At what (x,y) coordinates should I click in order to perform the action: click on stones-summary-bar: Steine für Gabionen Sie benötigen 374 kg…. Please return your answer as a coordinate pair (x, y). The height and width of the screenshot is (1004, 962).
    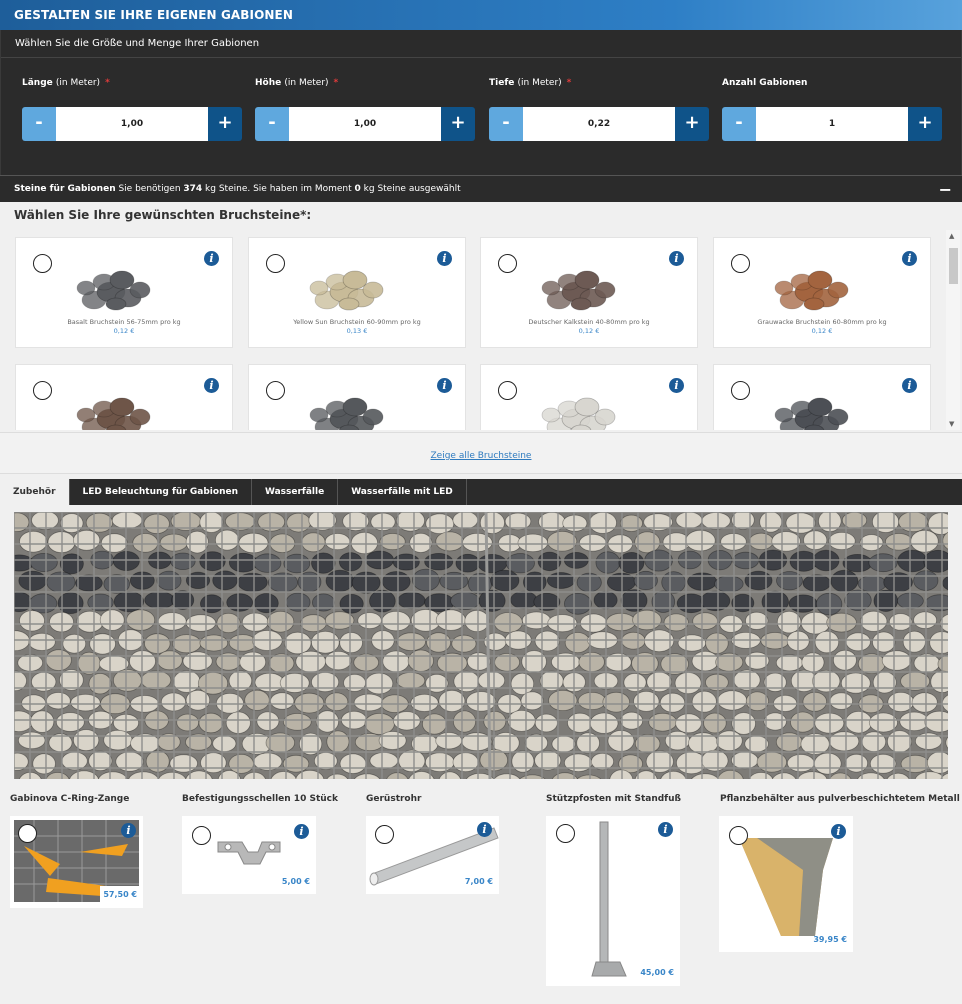
    Looking at the image, I should click on (481, 188).